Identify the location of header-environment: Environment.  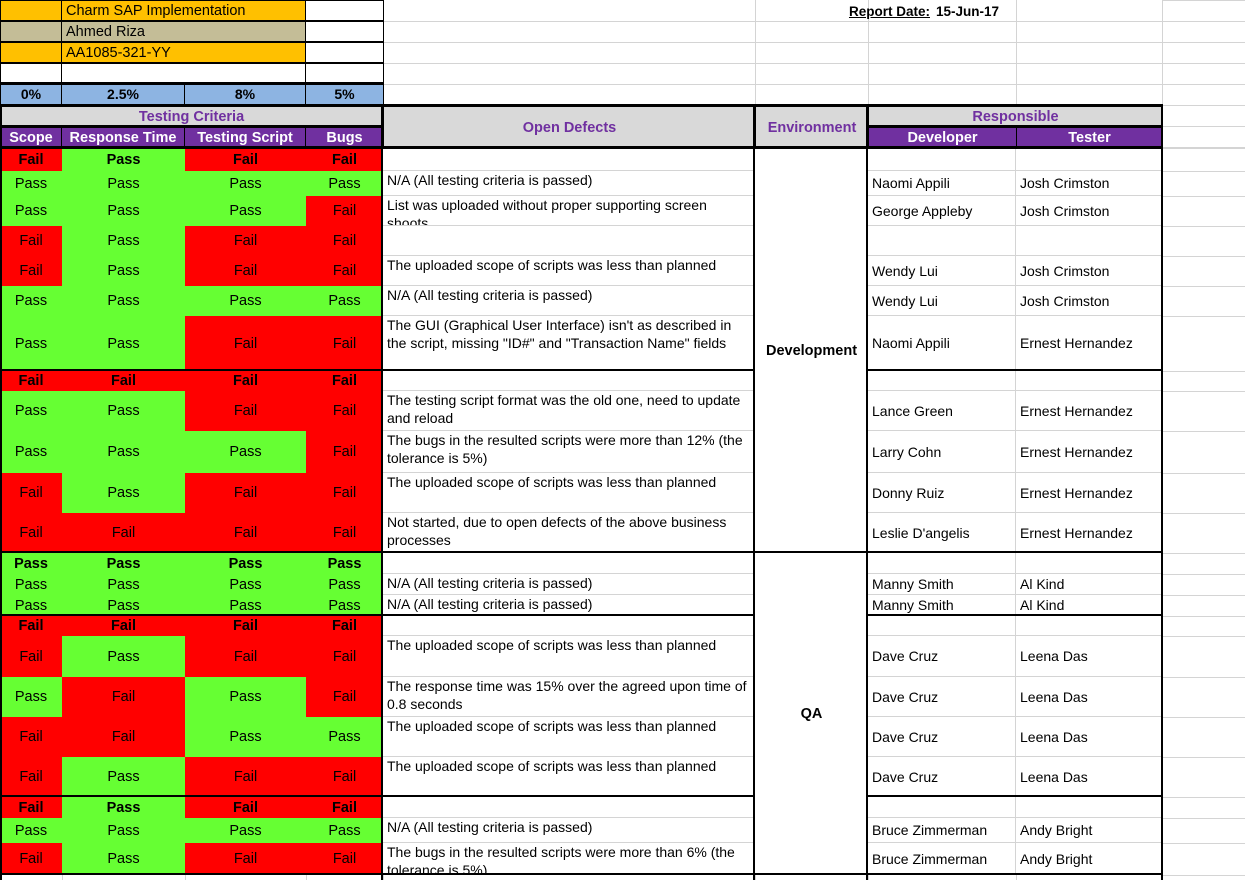
(812, 127).